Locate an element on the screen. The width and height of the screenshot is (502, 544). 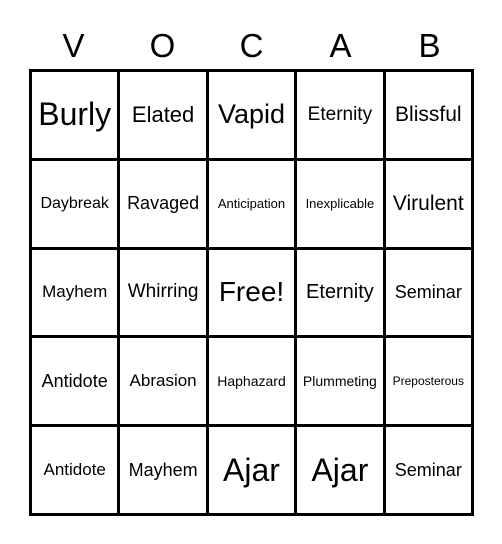
bingo-cell: Vapid is located at coordinates (251, 115).